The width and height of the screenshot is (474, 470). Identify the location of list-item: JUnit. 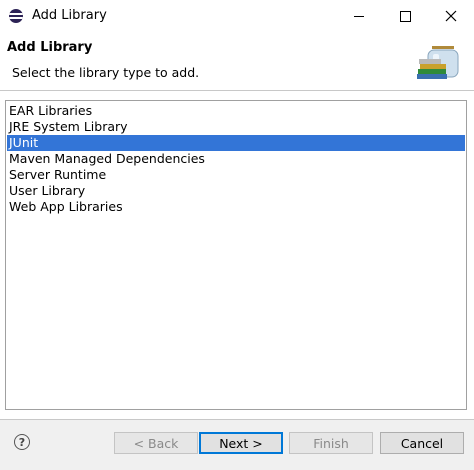
(236, 143).